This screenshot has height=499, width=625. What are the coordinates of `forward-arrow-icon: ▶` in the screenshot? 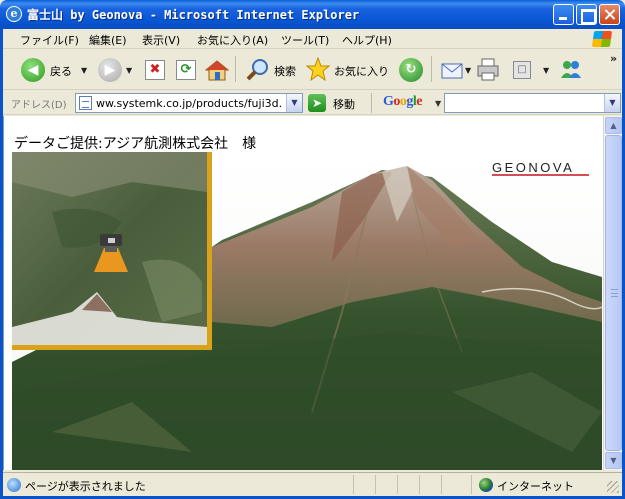 It's located at (110, 70).